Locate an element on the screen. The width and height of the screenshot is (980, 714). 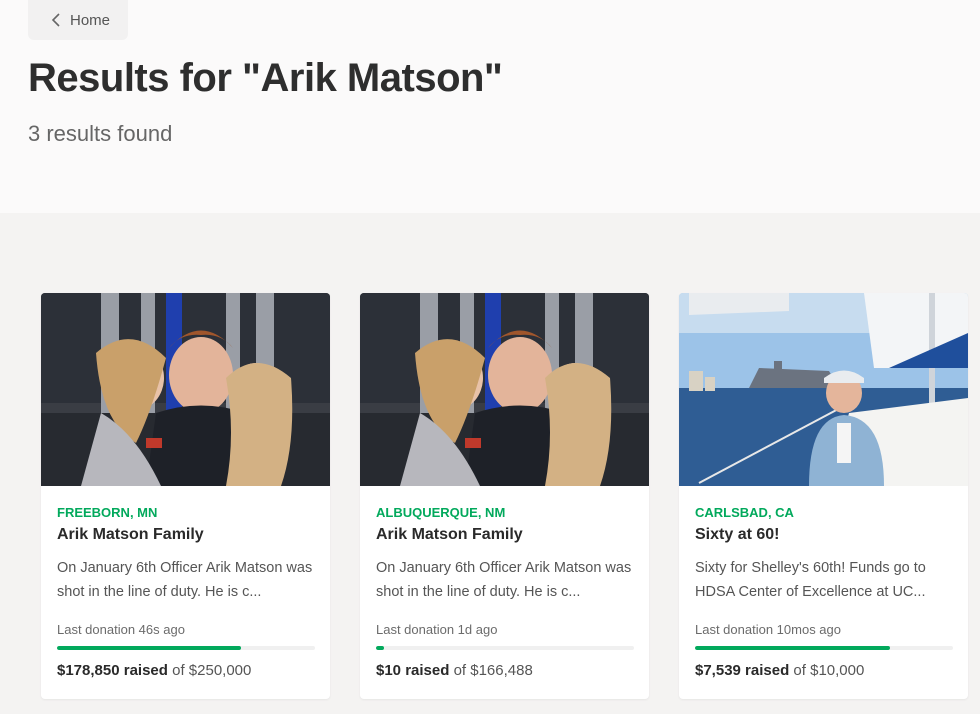
last-donation: Last donation 1d ago is located at coordinates (437, 629).